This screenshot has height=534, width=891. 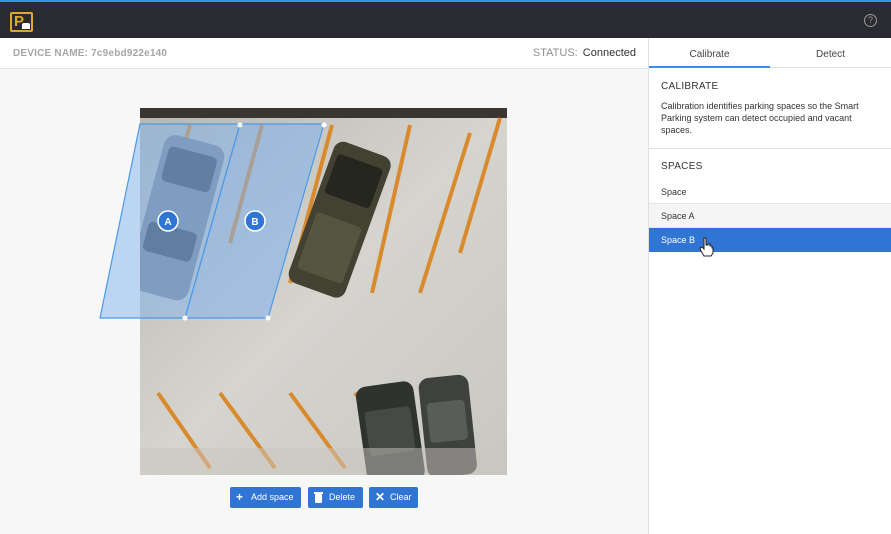 What do you see at coordinates (21, 22) in the screenshot?
I see `parking-logo-icon: P` at bounding box center [21, 22].